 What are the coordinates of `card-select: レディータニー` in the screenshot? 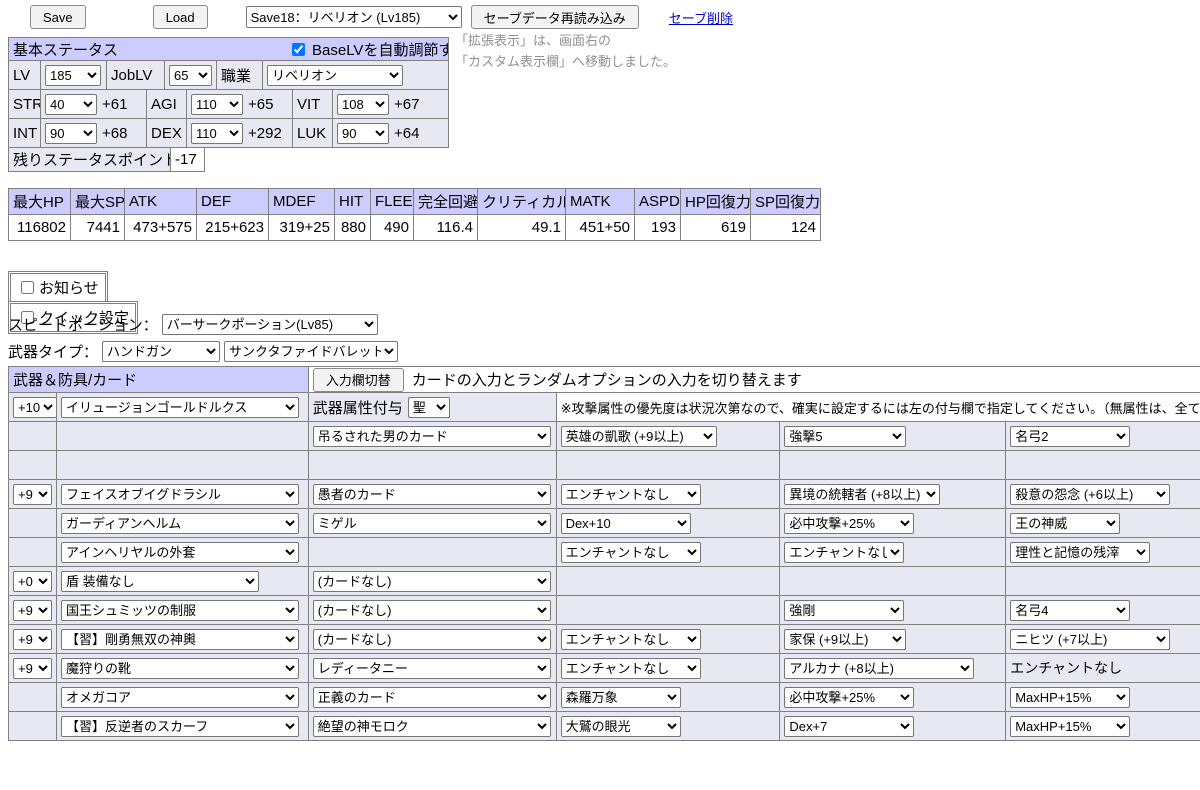 It's located at (431, 668).